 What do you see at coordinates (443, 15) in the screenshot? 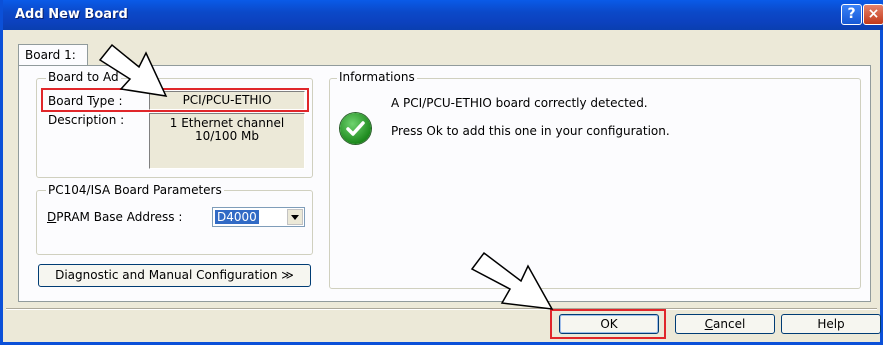
I see `title-bar: Add New Board ? ×` at bounding box center [443, 15].